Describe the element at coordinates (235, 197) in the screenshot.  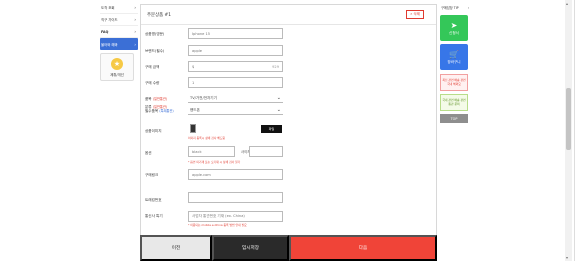
I see `tracking-input` at that location.